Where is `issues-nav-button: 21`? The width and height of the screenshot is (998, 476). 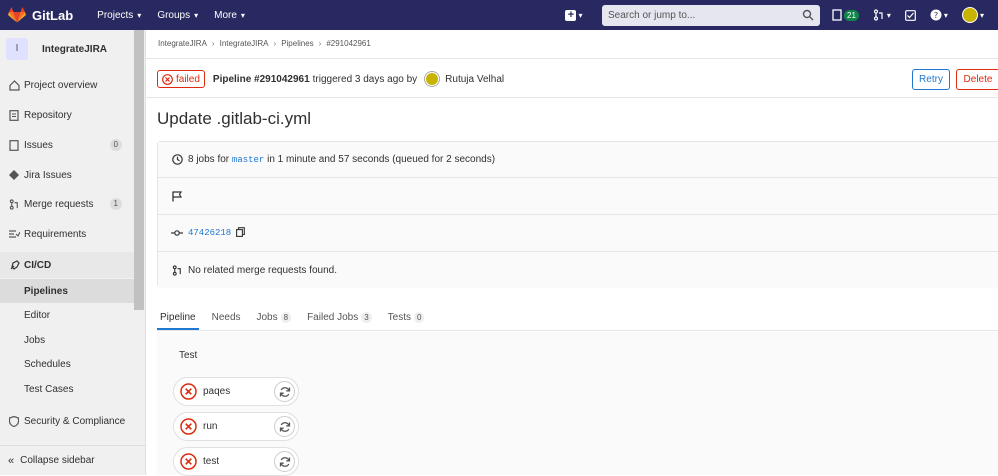
issues-nav-button: 21 is located at coordinates (845, 15).